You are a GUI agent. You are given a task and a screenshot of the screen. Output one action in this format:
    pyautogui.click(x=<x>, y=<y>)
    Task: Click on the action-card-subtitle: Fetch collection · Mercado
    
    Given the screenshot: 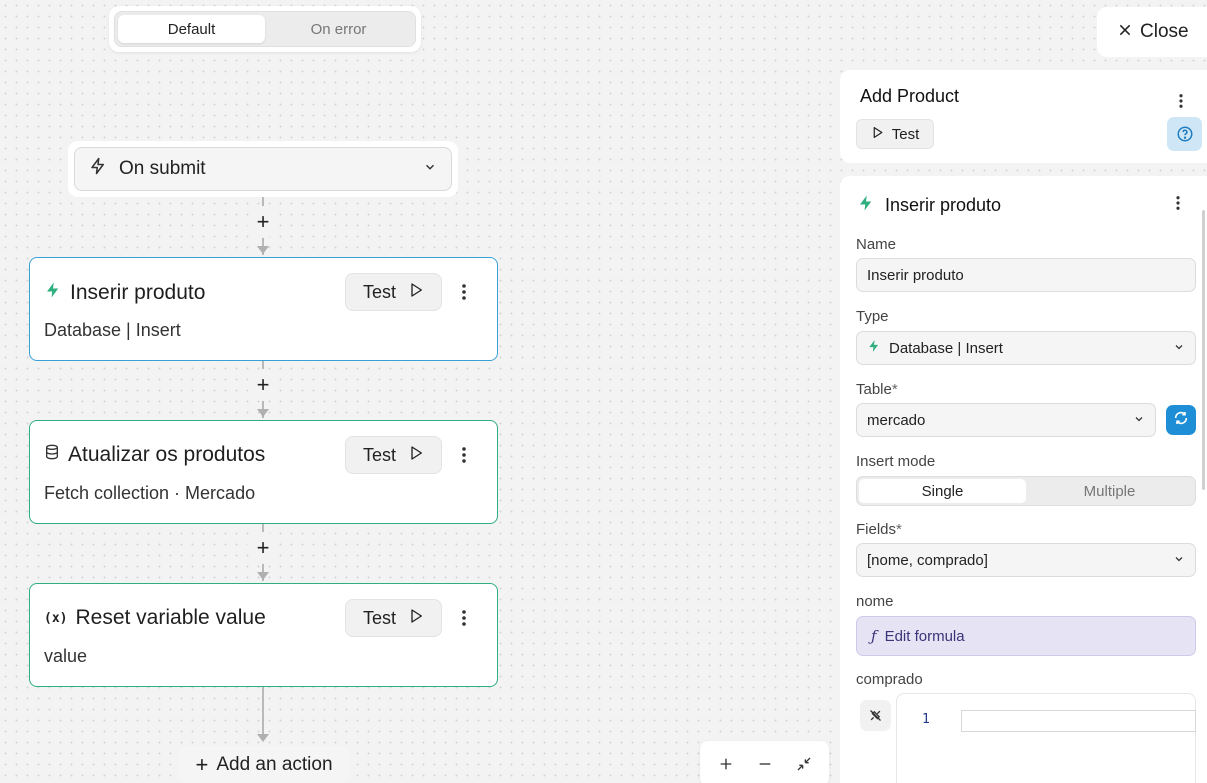 What is the action you would take?
    pyautogui.click(x=150, y=493)
    